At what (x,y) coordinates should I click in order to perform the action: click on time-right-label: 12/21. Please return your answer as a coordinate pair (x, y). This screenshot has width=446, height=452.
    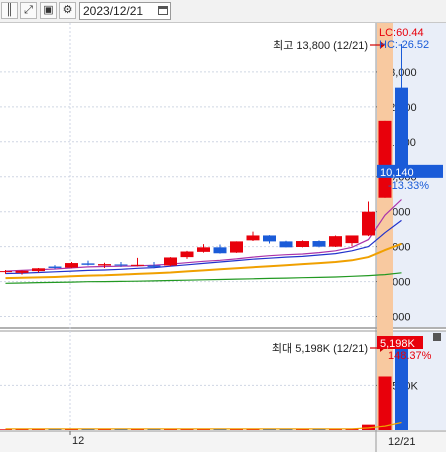
    Looking at the image, I should click on (402, 442).